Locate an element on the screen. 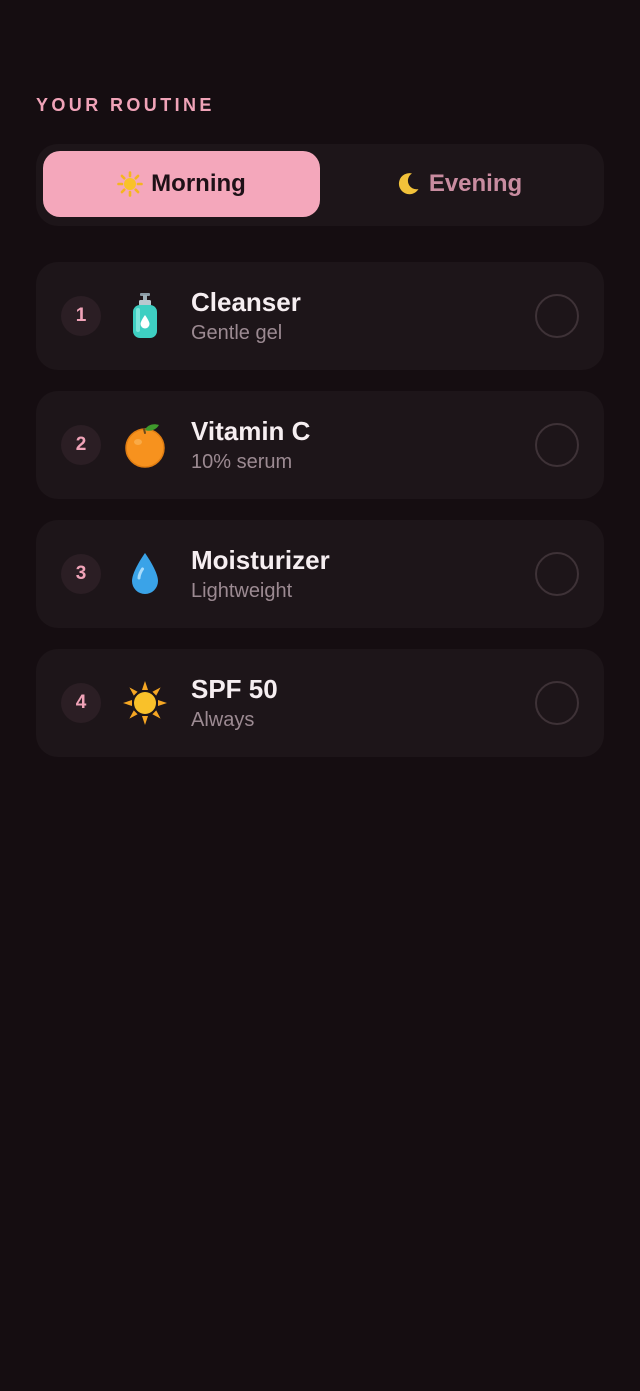  step-description: Always is located at coordinates (223, 720).